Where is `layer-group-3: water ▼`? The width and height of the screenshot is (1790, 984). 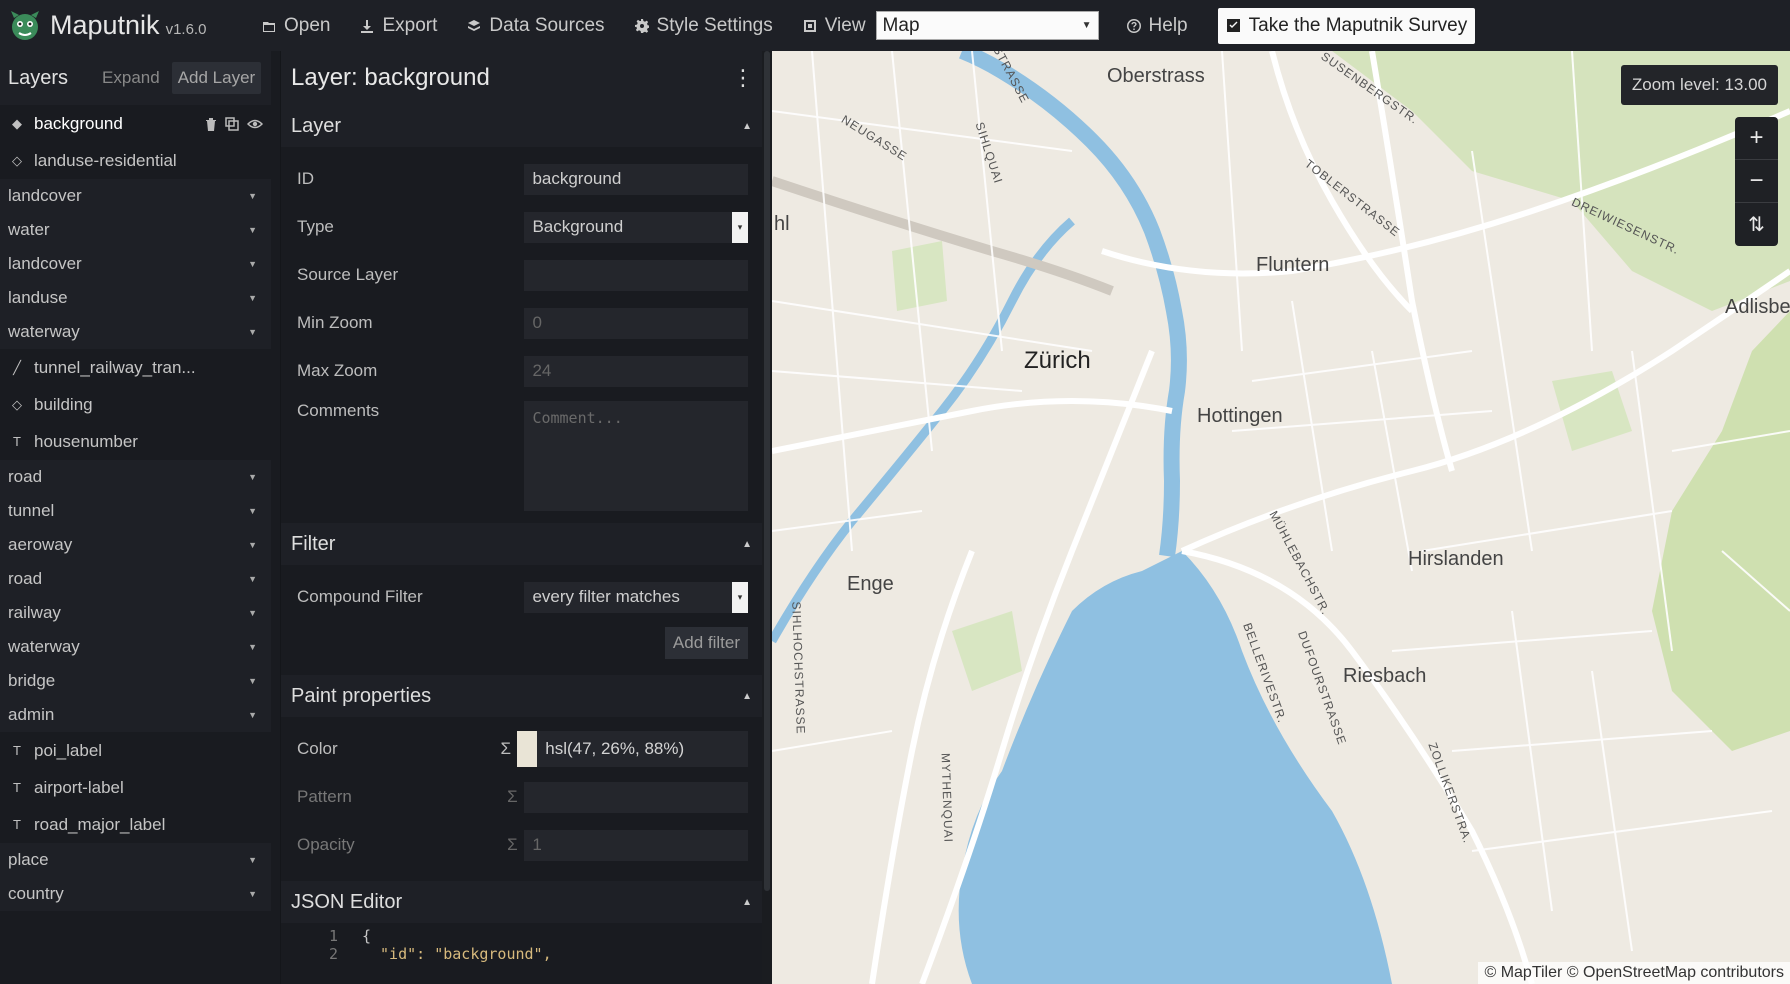
layer-group-3: water ▼ is located at coordinates (135, 230).